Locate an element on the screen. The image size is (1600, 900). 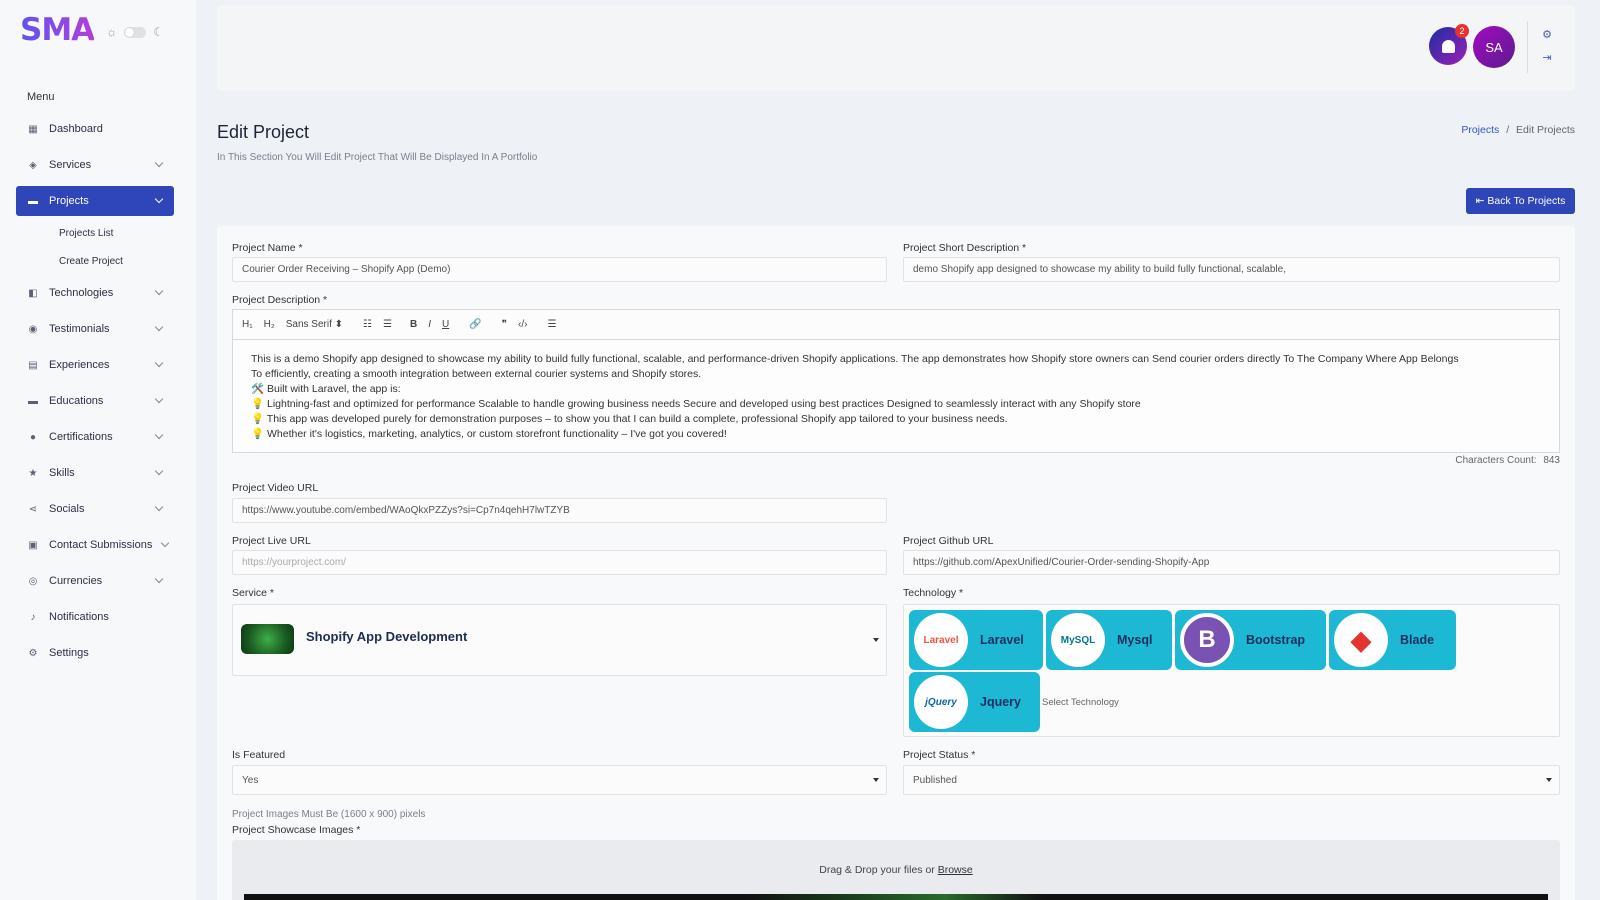
quote-button: ❞ is located at coordinates (504, 324).